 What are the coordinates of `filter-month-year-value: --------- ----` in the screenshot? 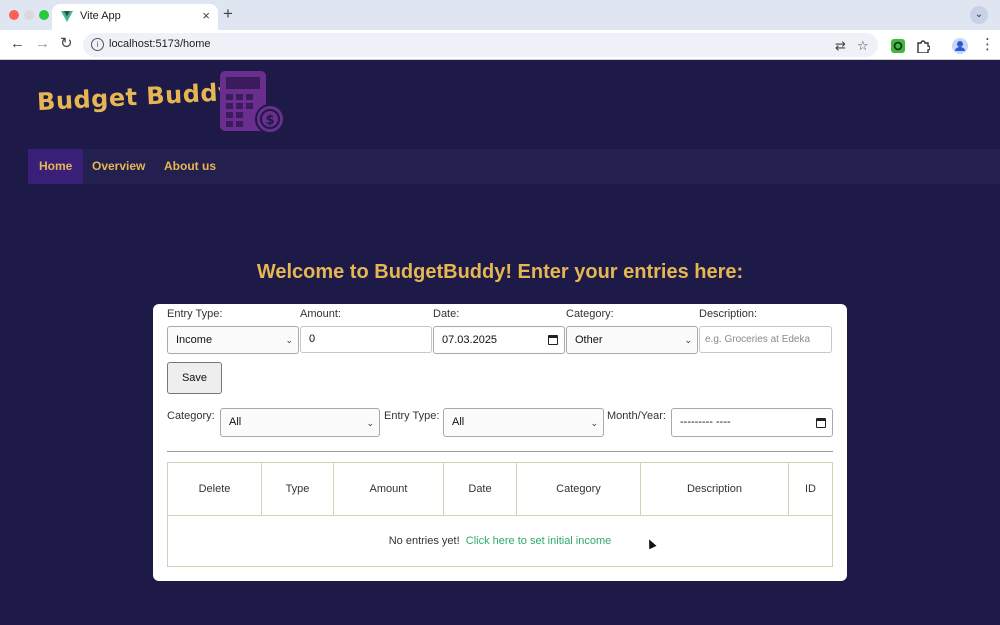 It's located at (705, 422).